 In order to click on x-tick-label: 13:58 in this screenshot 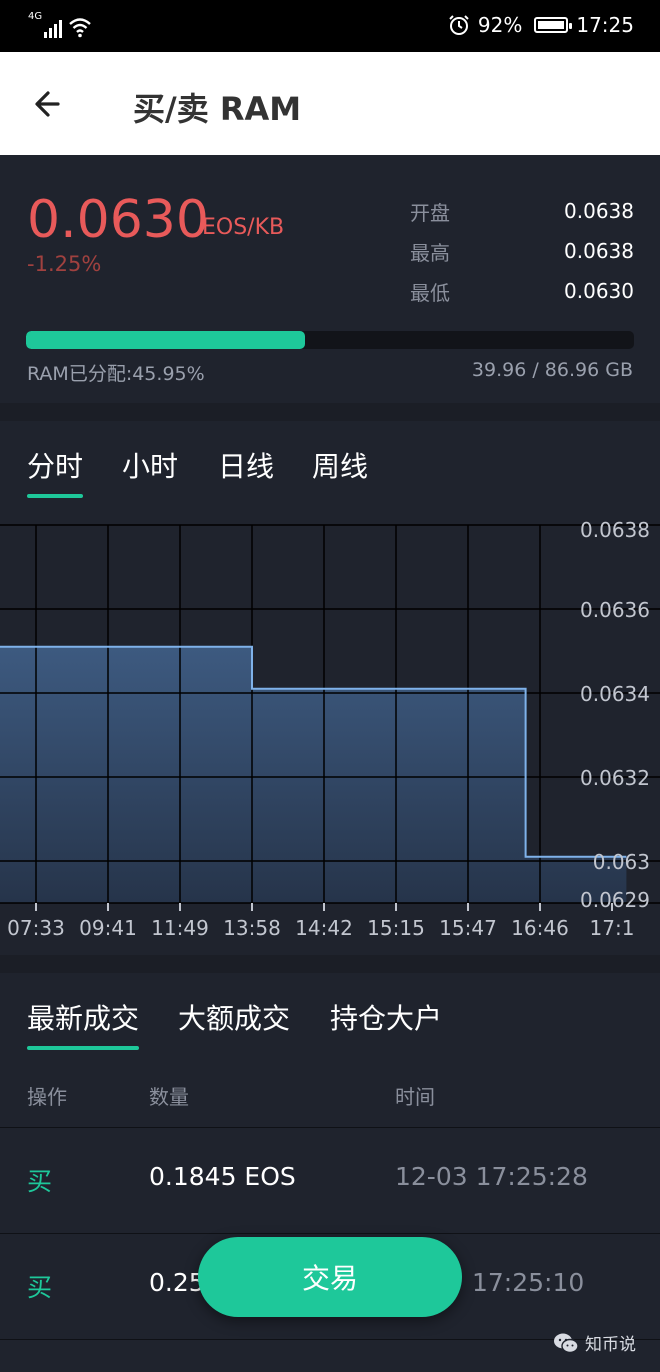, I will do `click(252, 928)`.